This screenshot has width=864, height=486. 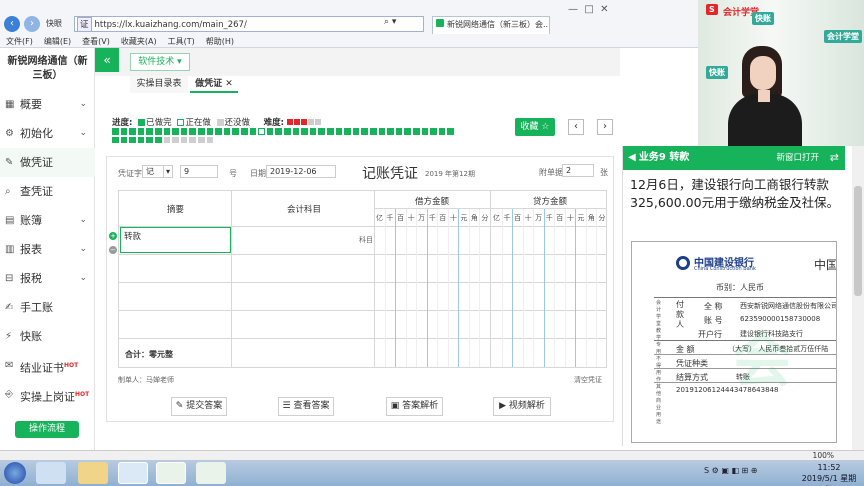 I want to click on taskbar-folder-icon, so click(x=93, y=473).